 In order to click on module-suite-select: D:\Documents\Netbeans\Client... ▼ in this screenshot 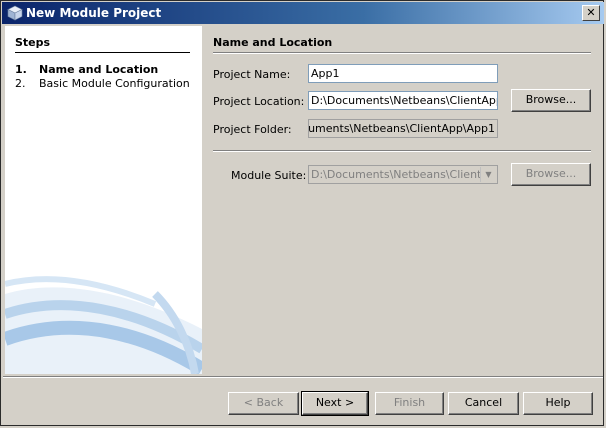, I will do `click(403, 174)`.